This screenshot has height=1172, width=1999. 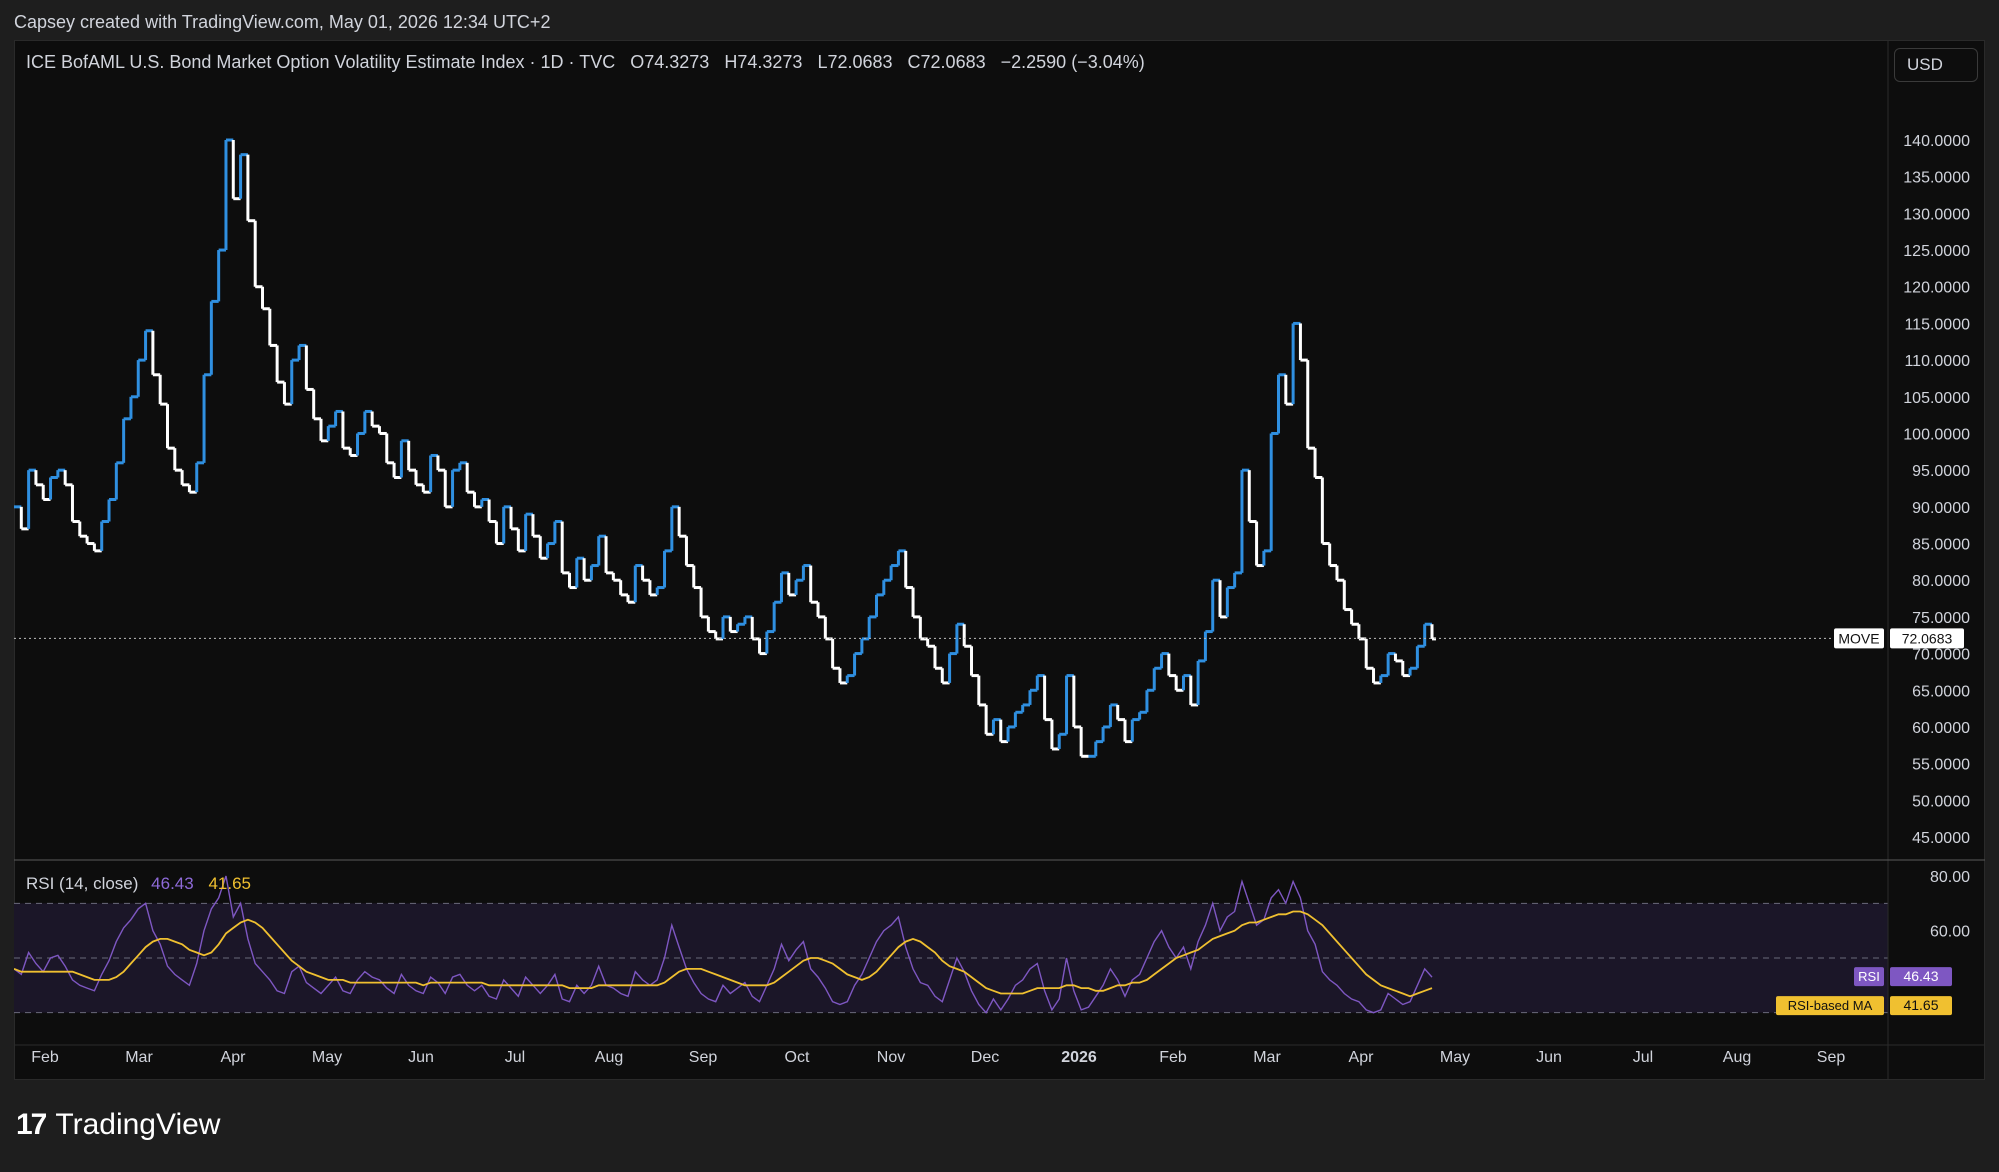 What do you see at coordinates (1950, 877) in the screenshot?
I see `rsi-tick-label: 80.00` at bounding box center [1950, 877].